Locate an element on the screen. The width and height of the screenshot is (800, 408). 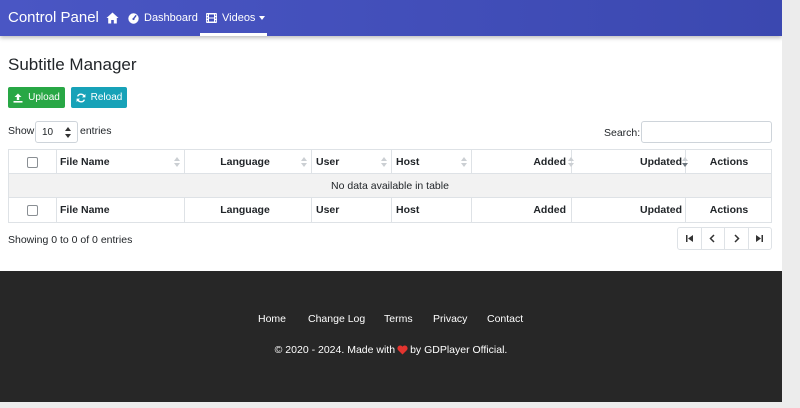
next-page-icon is located at coordinates (737, 238).